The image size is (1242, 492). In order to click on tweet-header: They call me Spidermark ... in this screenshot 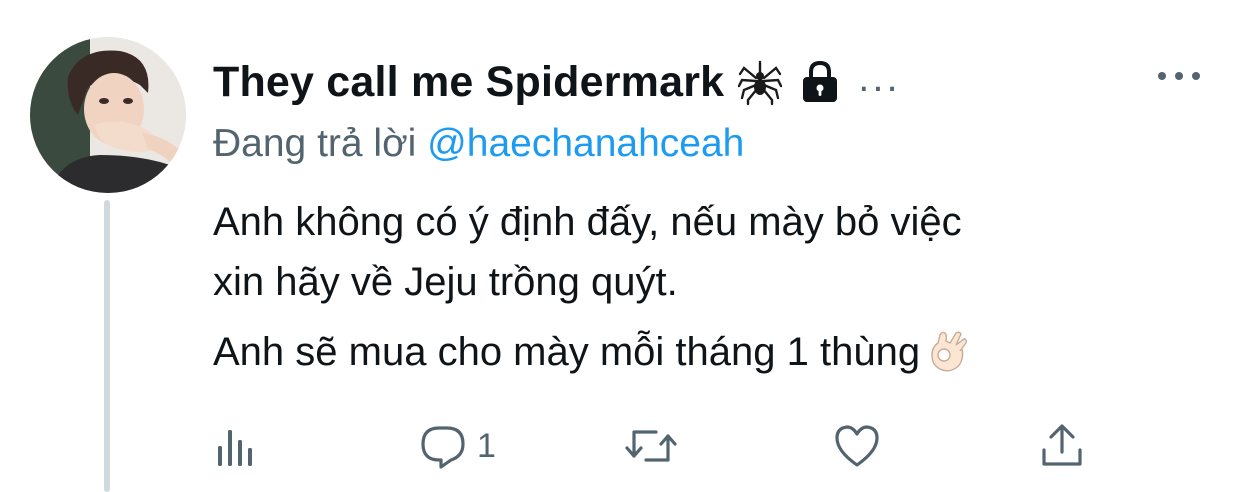, I will do `click(557, 82)`.